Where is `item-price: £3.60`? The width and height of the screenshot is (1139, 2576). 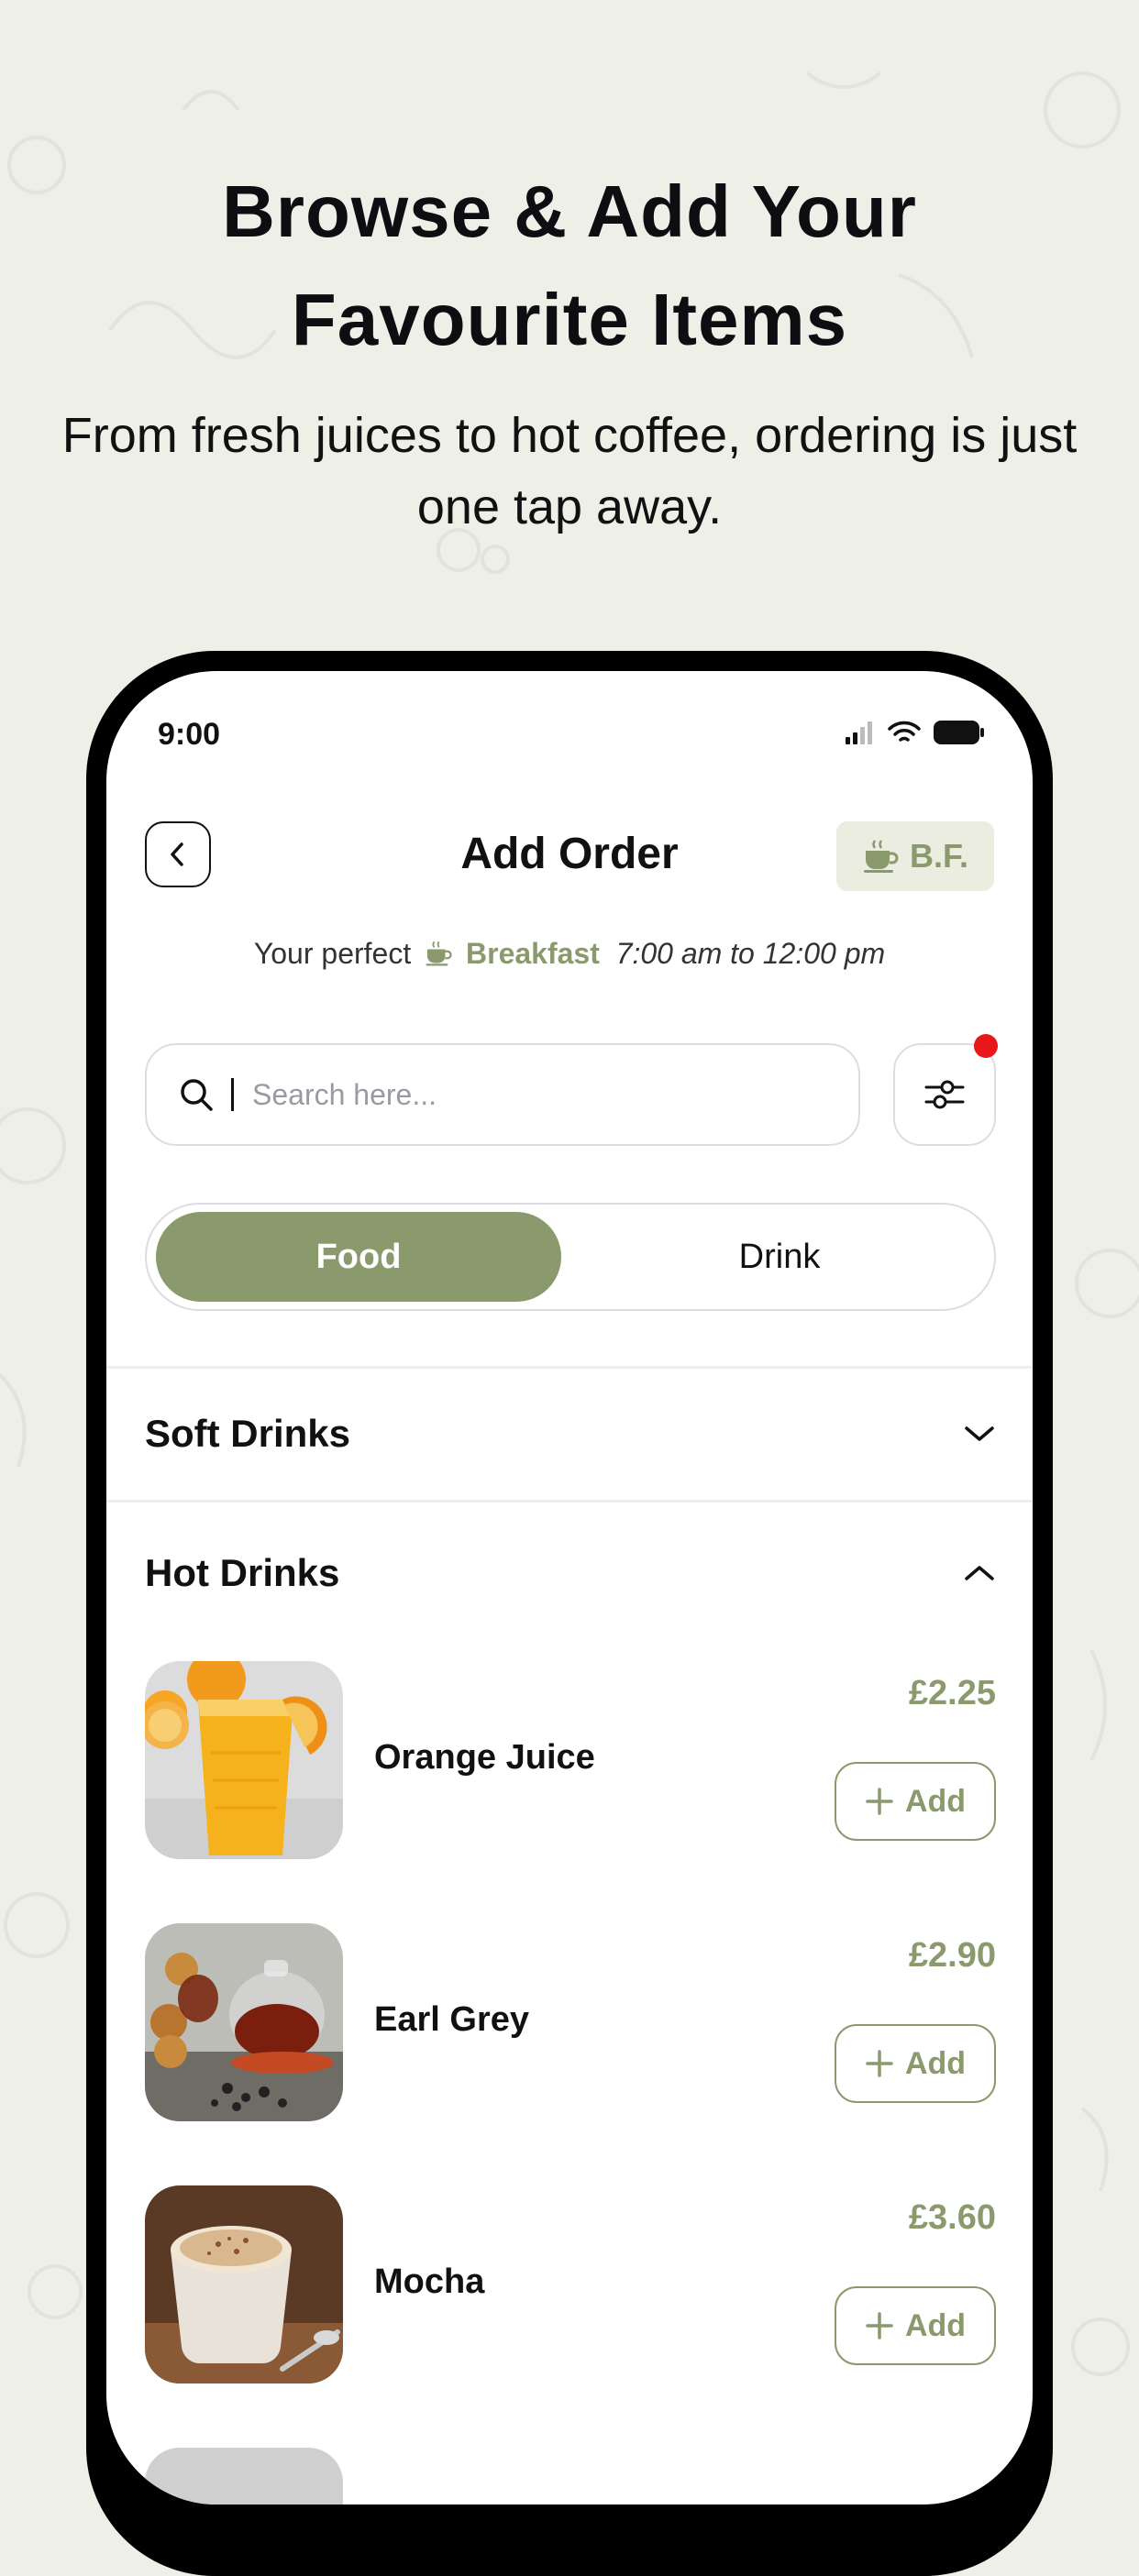
item-price: £3.60 is located at coordinates (952, 2218).